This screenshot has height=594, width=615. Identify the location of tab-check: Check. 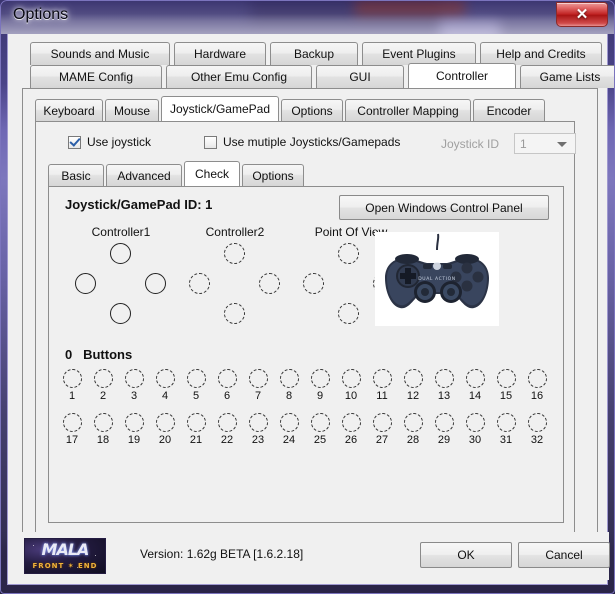
(212, 173).